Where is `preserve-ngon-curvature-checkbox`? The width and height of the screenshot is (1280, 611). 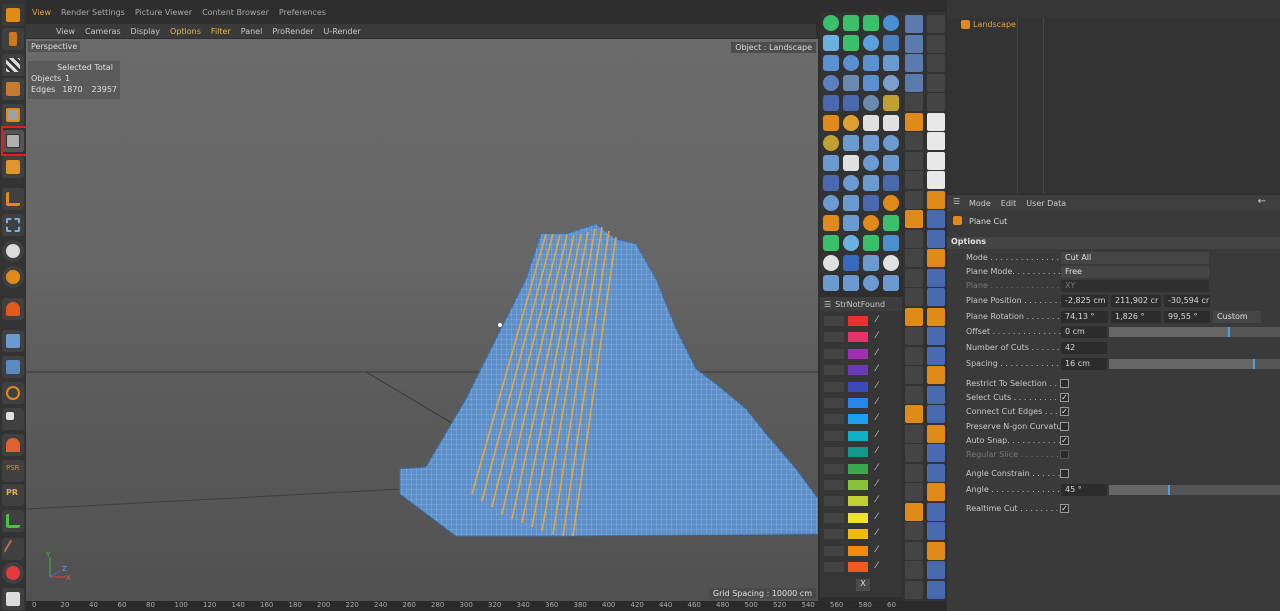
preserve-ngon-curvature-checkbox is located at coordinates (1064, 426).